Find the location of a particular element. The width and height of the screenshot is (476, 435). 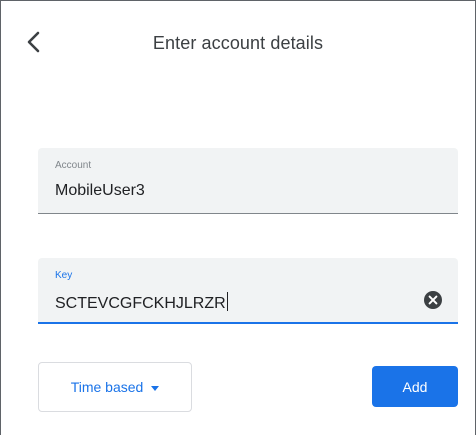

page-title: Enter account details is located at coordinates (238, 43).